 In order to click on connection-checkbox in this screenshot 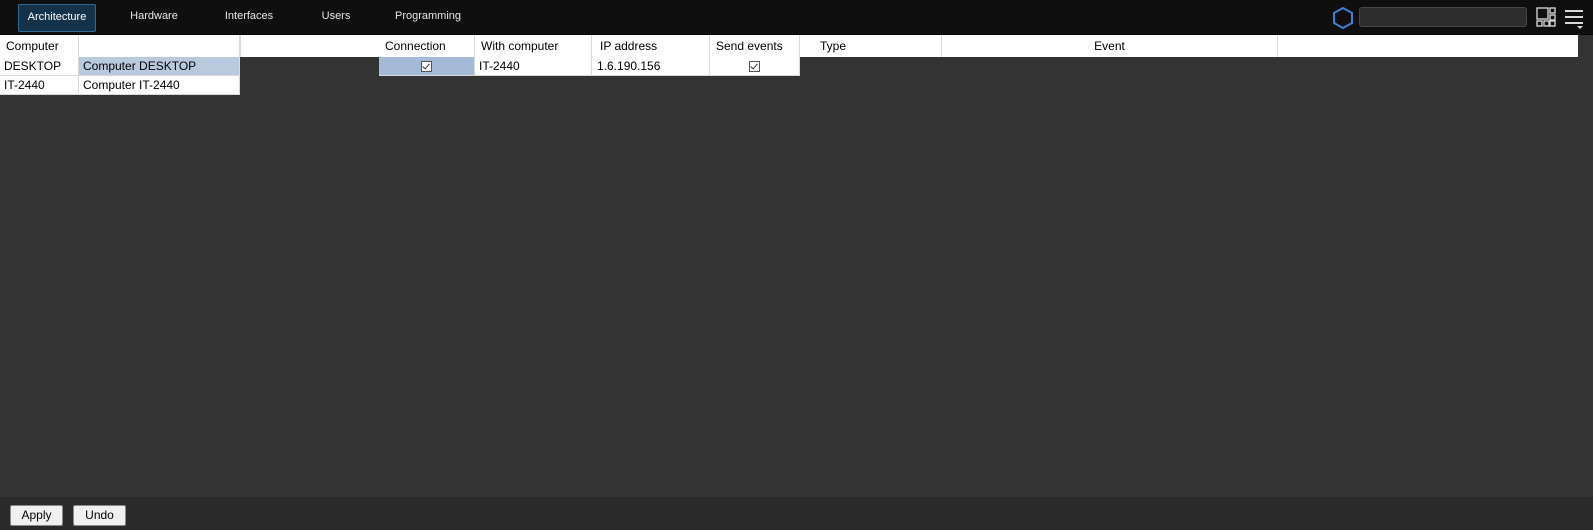, I will do `click(426, 67)`.